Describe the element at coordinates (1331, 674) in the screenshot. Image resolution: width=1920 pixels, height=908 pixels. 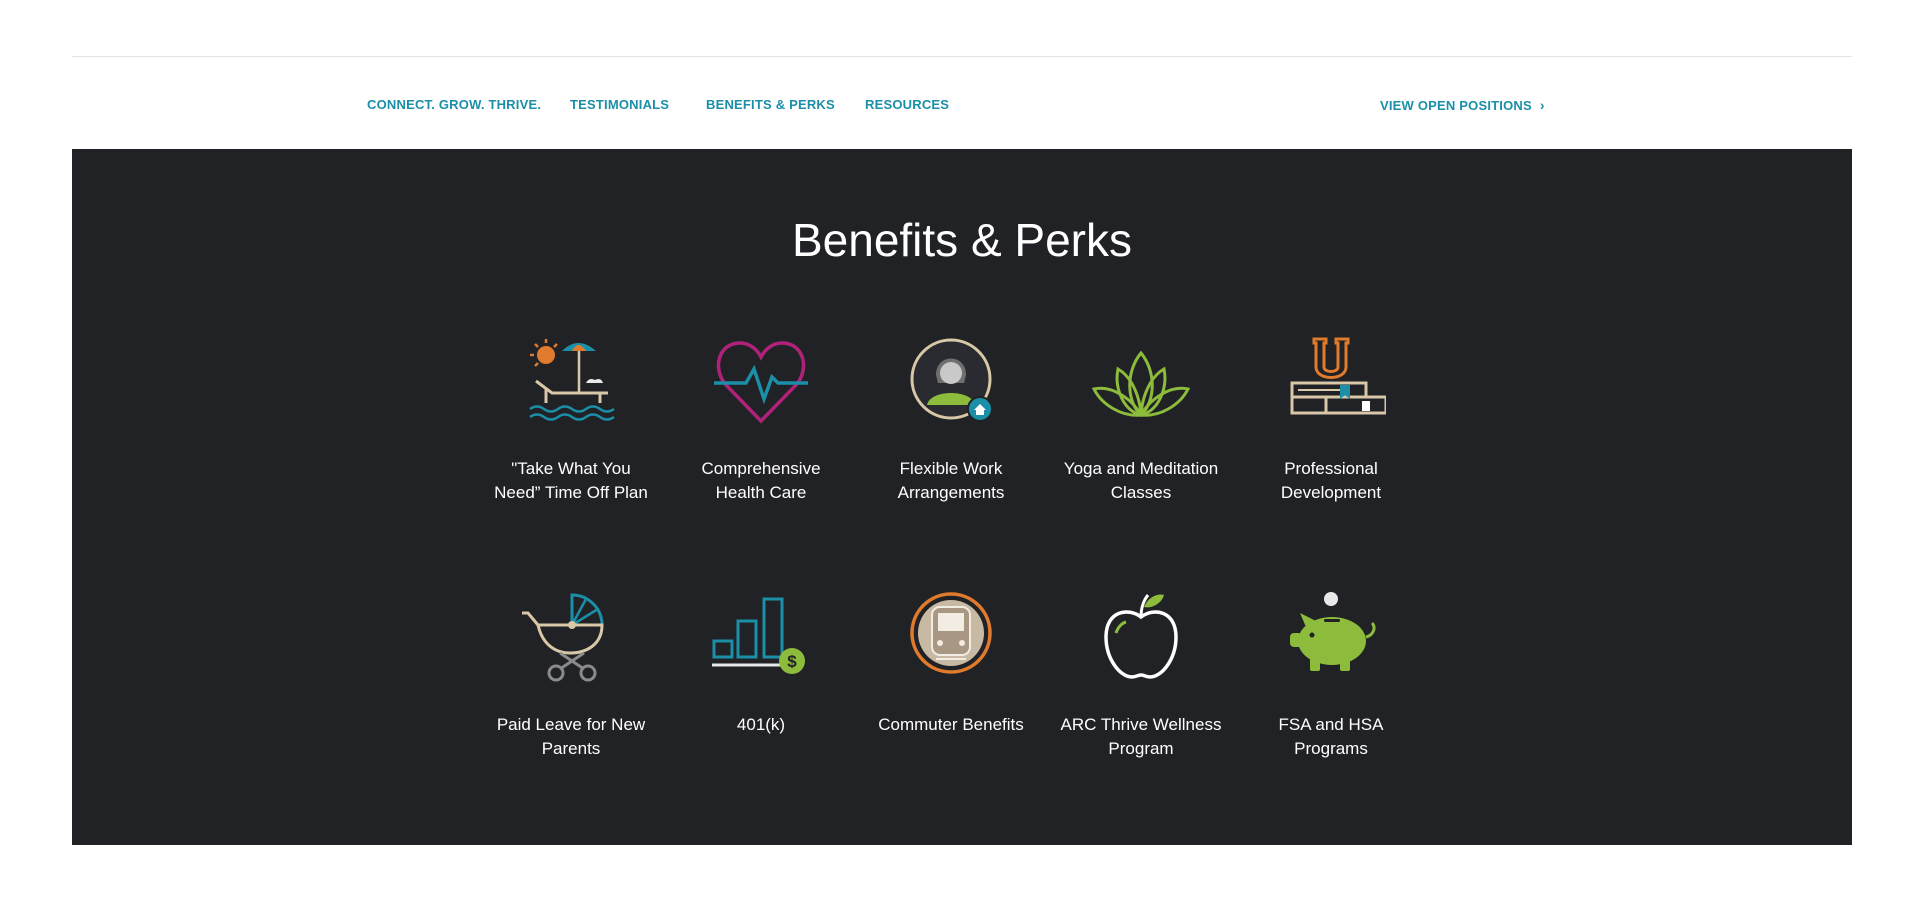
I see `perk-fsa-hsa: FSA and HSA Programs` at that location.